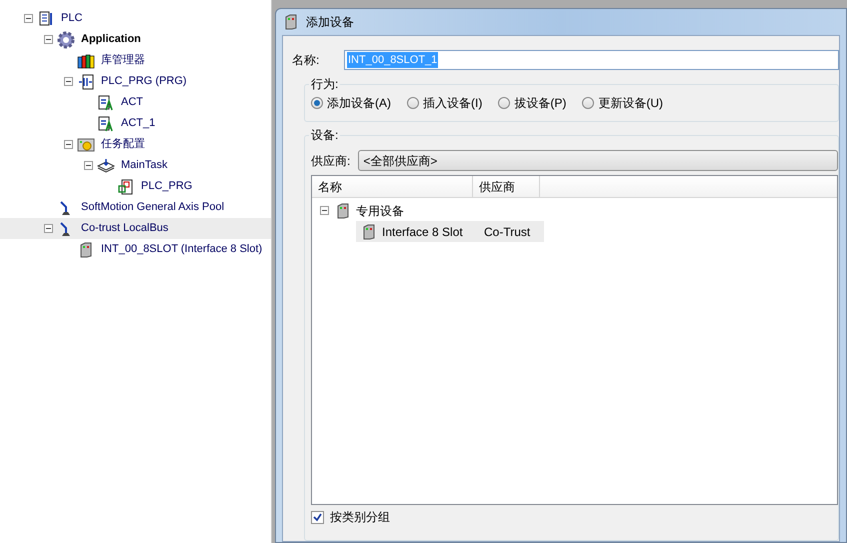 Image resolution: width=847 pixels, height=543 pixels. Describe the element at coordinates (182, 249) in the screenshot. I see `tree-item: INT_00_8SLOT (Interface 8 Slot)` at that location.